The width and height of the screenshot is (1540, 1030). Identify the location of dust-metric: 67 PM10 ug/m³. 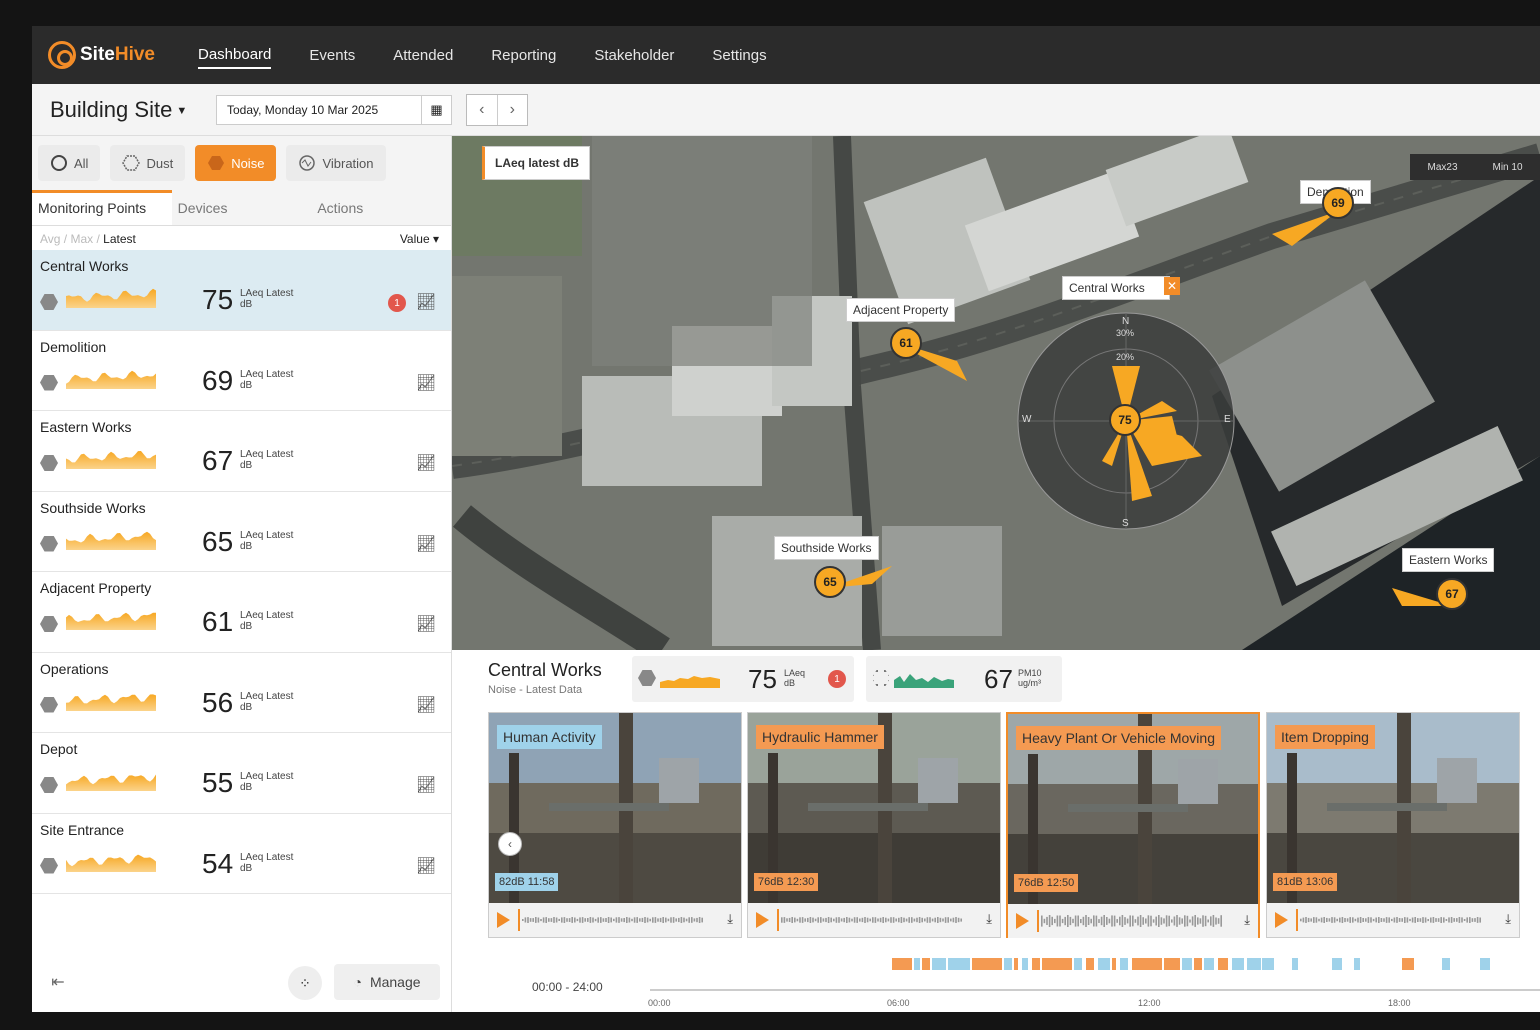
(964, 679).